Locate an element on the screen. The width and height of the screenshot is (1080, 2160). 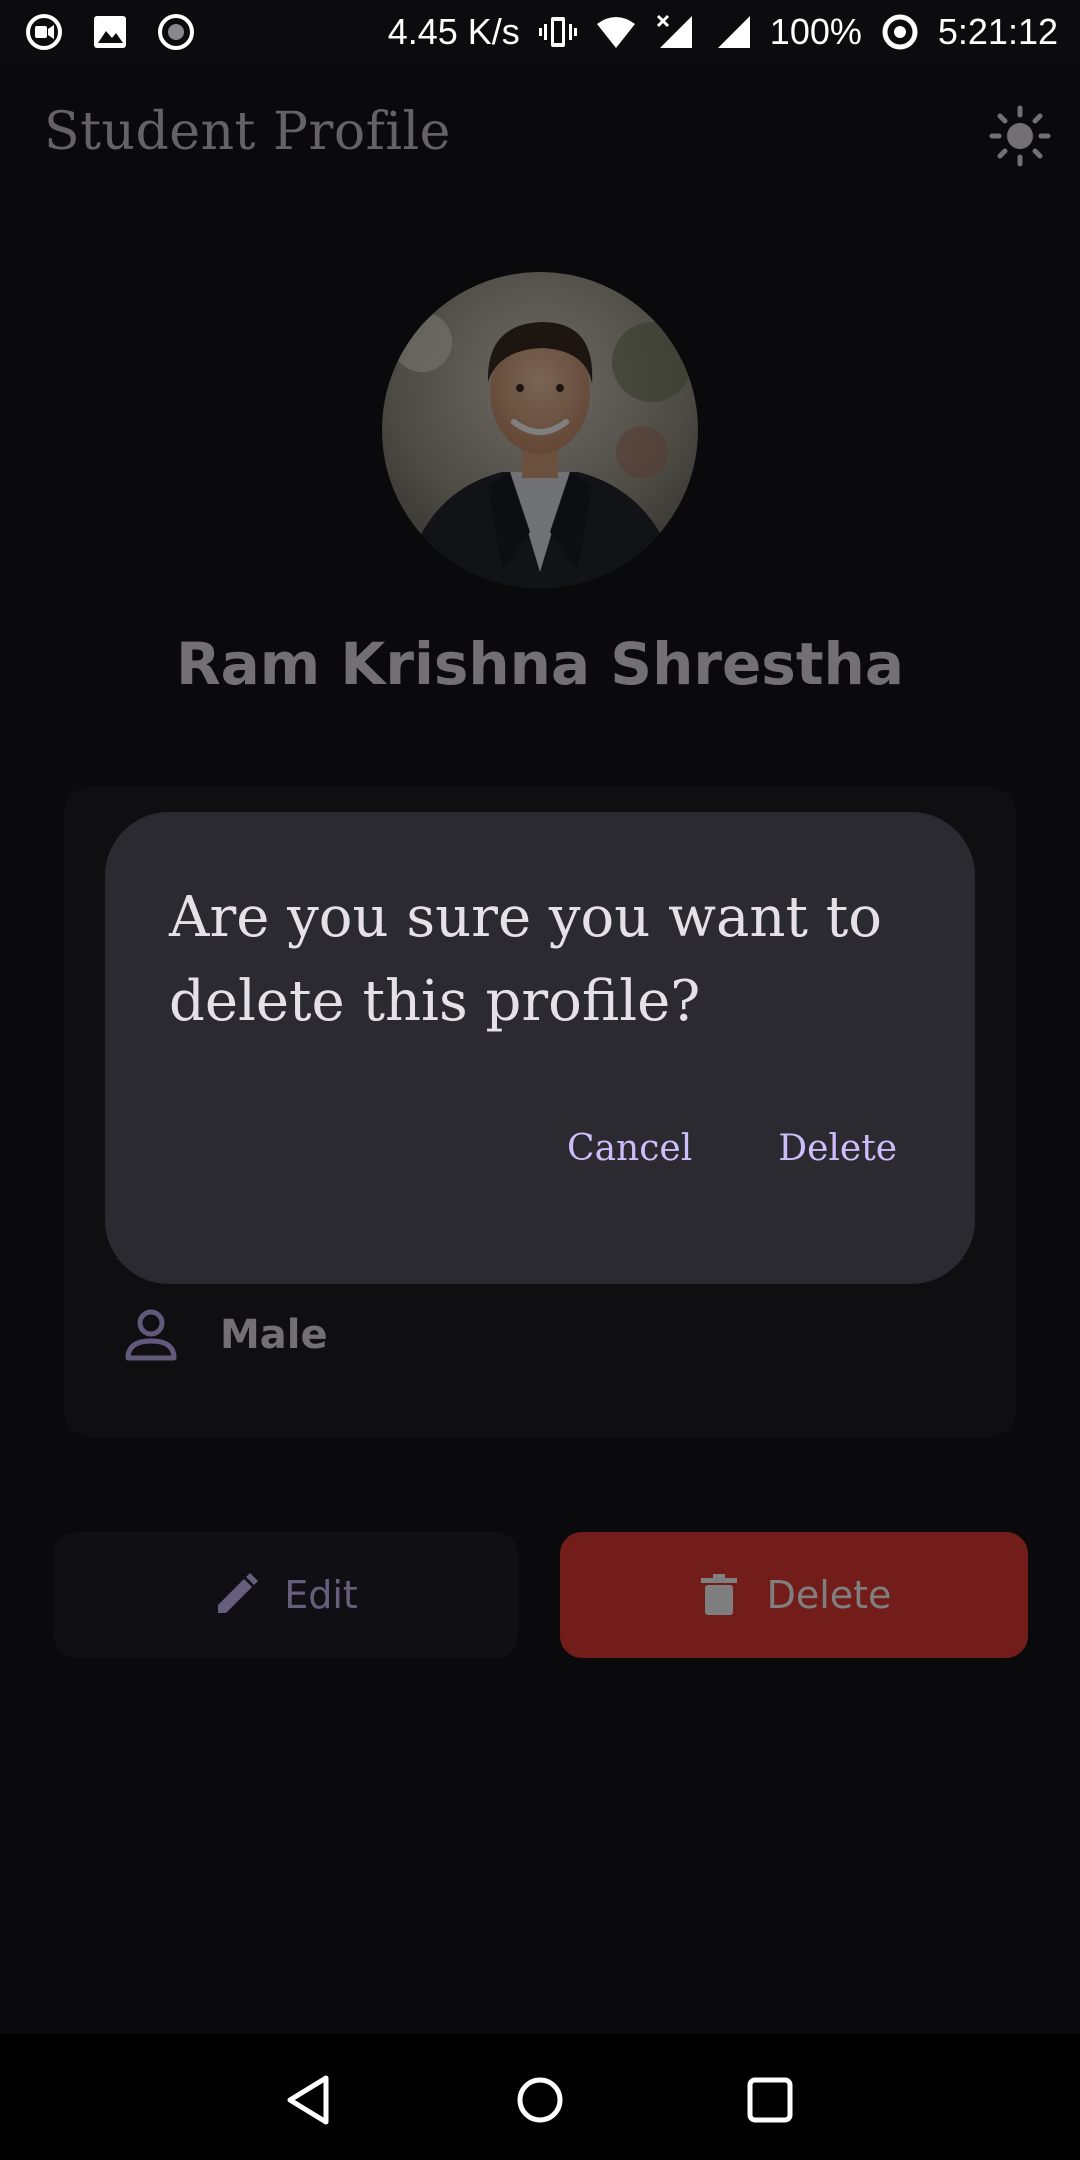
signal-no-service-icon is located at coordinates (674, 31).